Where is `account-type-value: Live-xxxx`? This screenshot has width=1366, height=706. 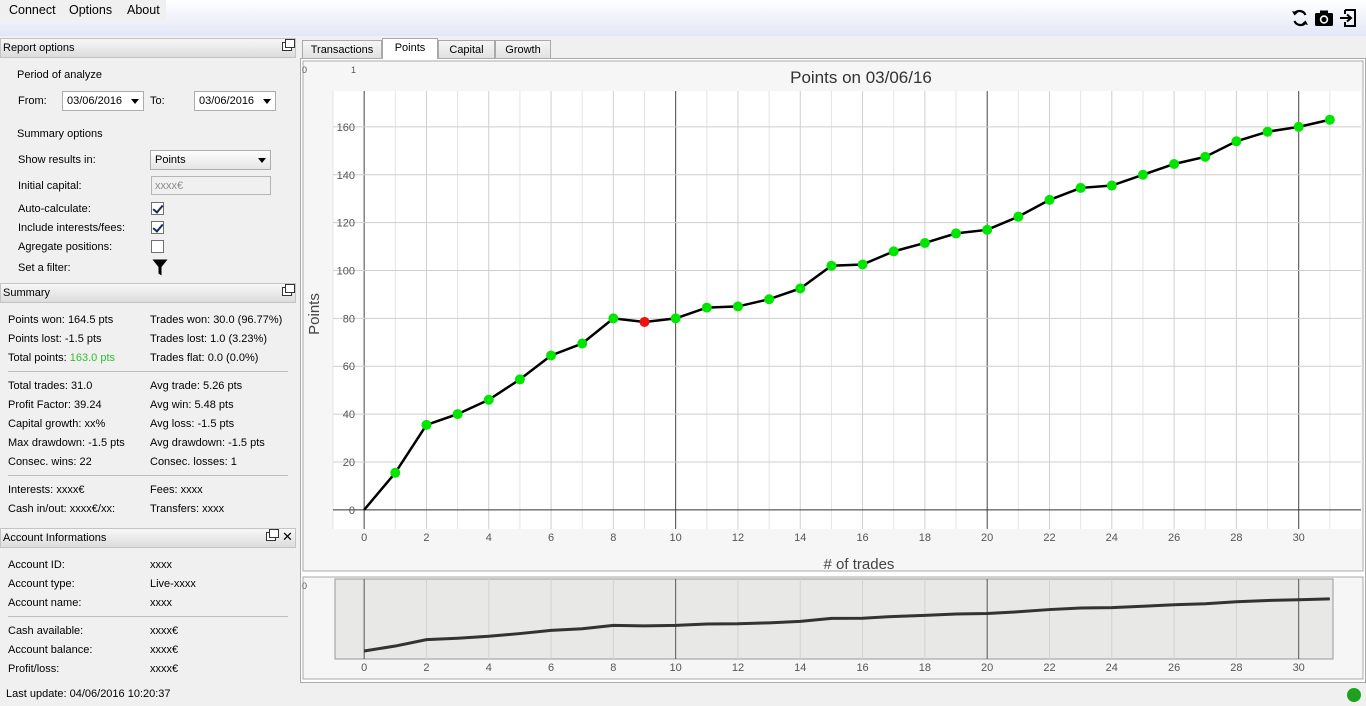 account-type-value: Live-xxxx is located at coordinates (173, 584).